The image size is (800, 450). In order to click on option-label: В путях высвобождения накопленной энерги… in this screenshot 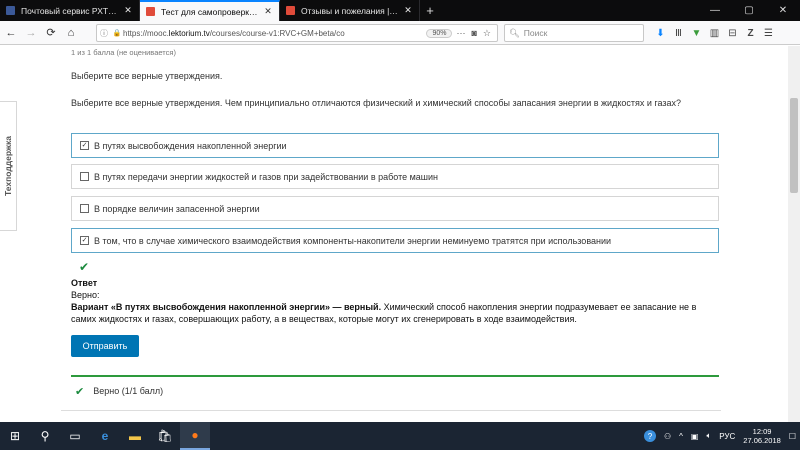, I will do `click(190, 145)`.